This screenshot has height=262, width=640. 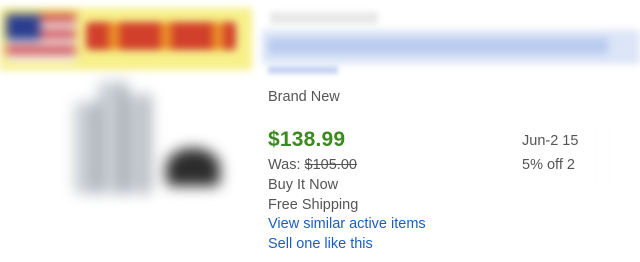 What do you see at coordinates (347, 224) in the screenshot?
I see `view-similar-items-link: View similar active items` at bounding box center [347, 224].